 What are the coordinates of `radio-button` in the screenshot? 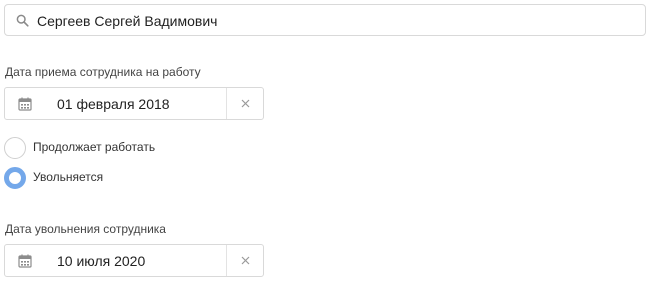 It's located at (15, 148).